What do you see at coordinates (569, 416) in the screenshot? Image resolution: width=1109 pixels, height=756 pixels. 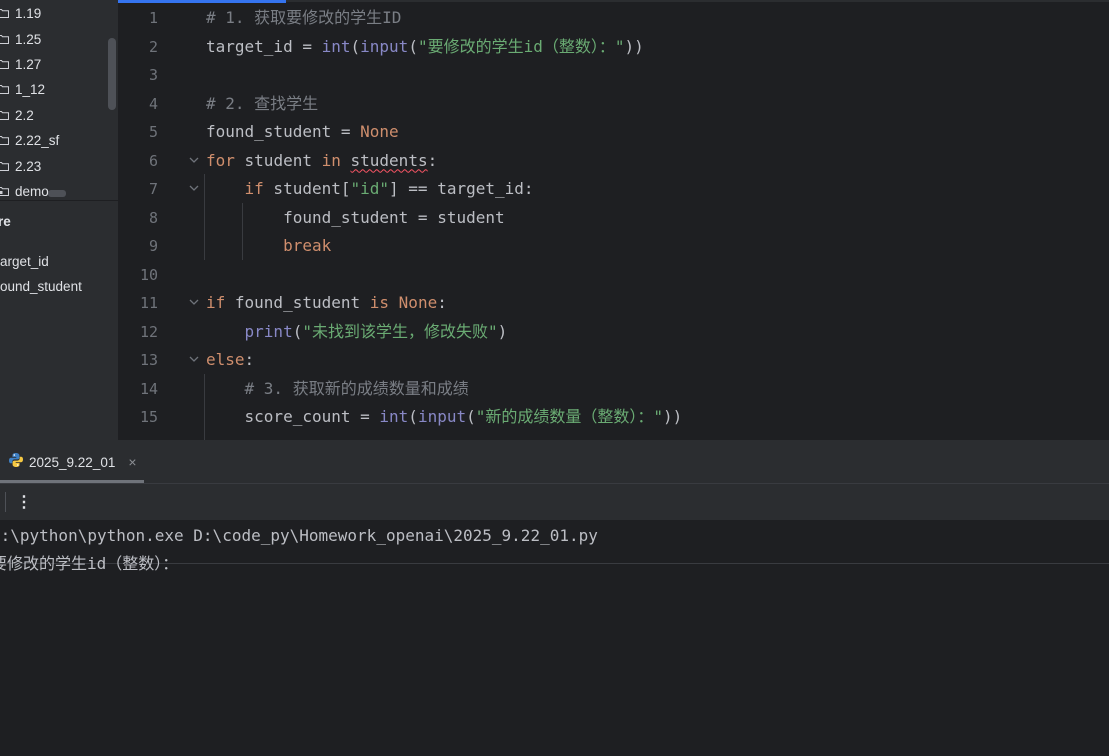 I see `string-literal: "新的成绩数量（整数）："` at bounding box center [569, 416].